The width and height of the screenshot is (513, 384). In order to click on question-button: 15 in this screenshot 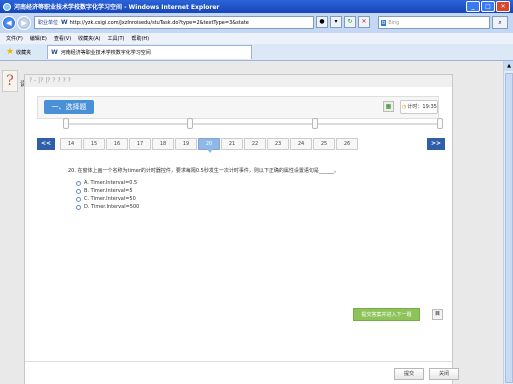, I will do `click(94, 144)`.